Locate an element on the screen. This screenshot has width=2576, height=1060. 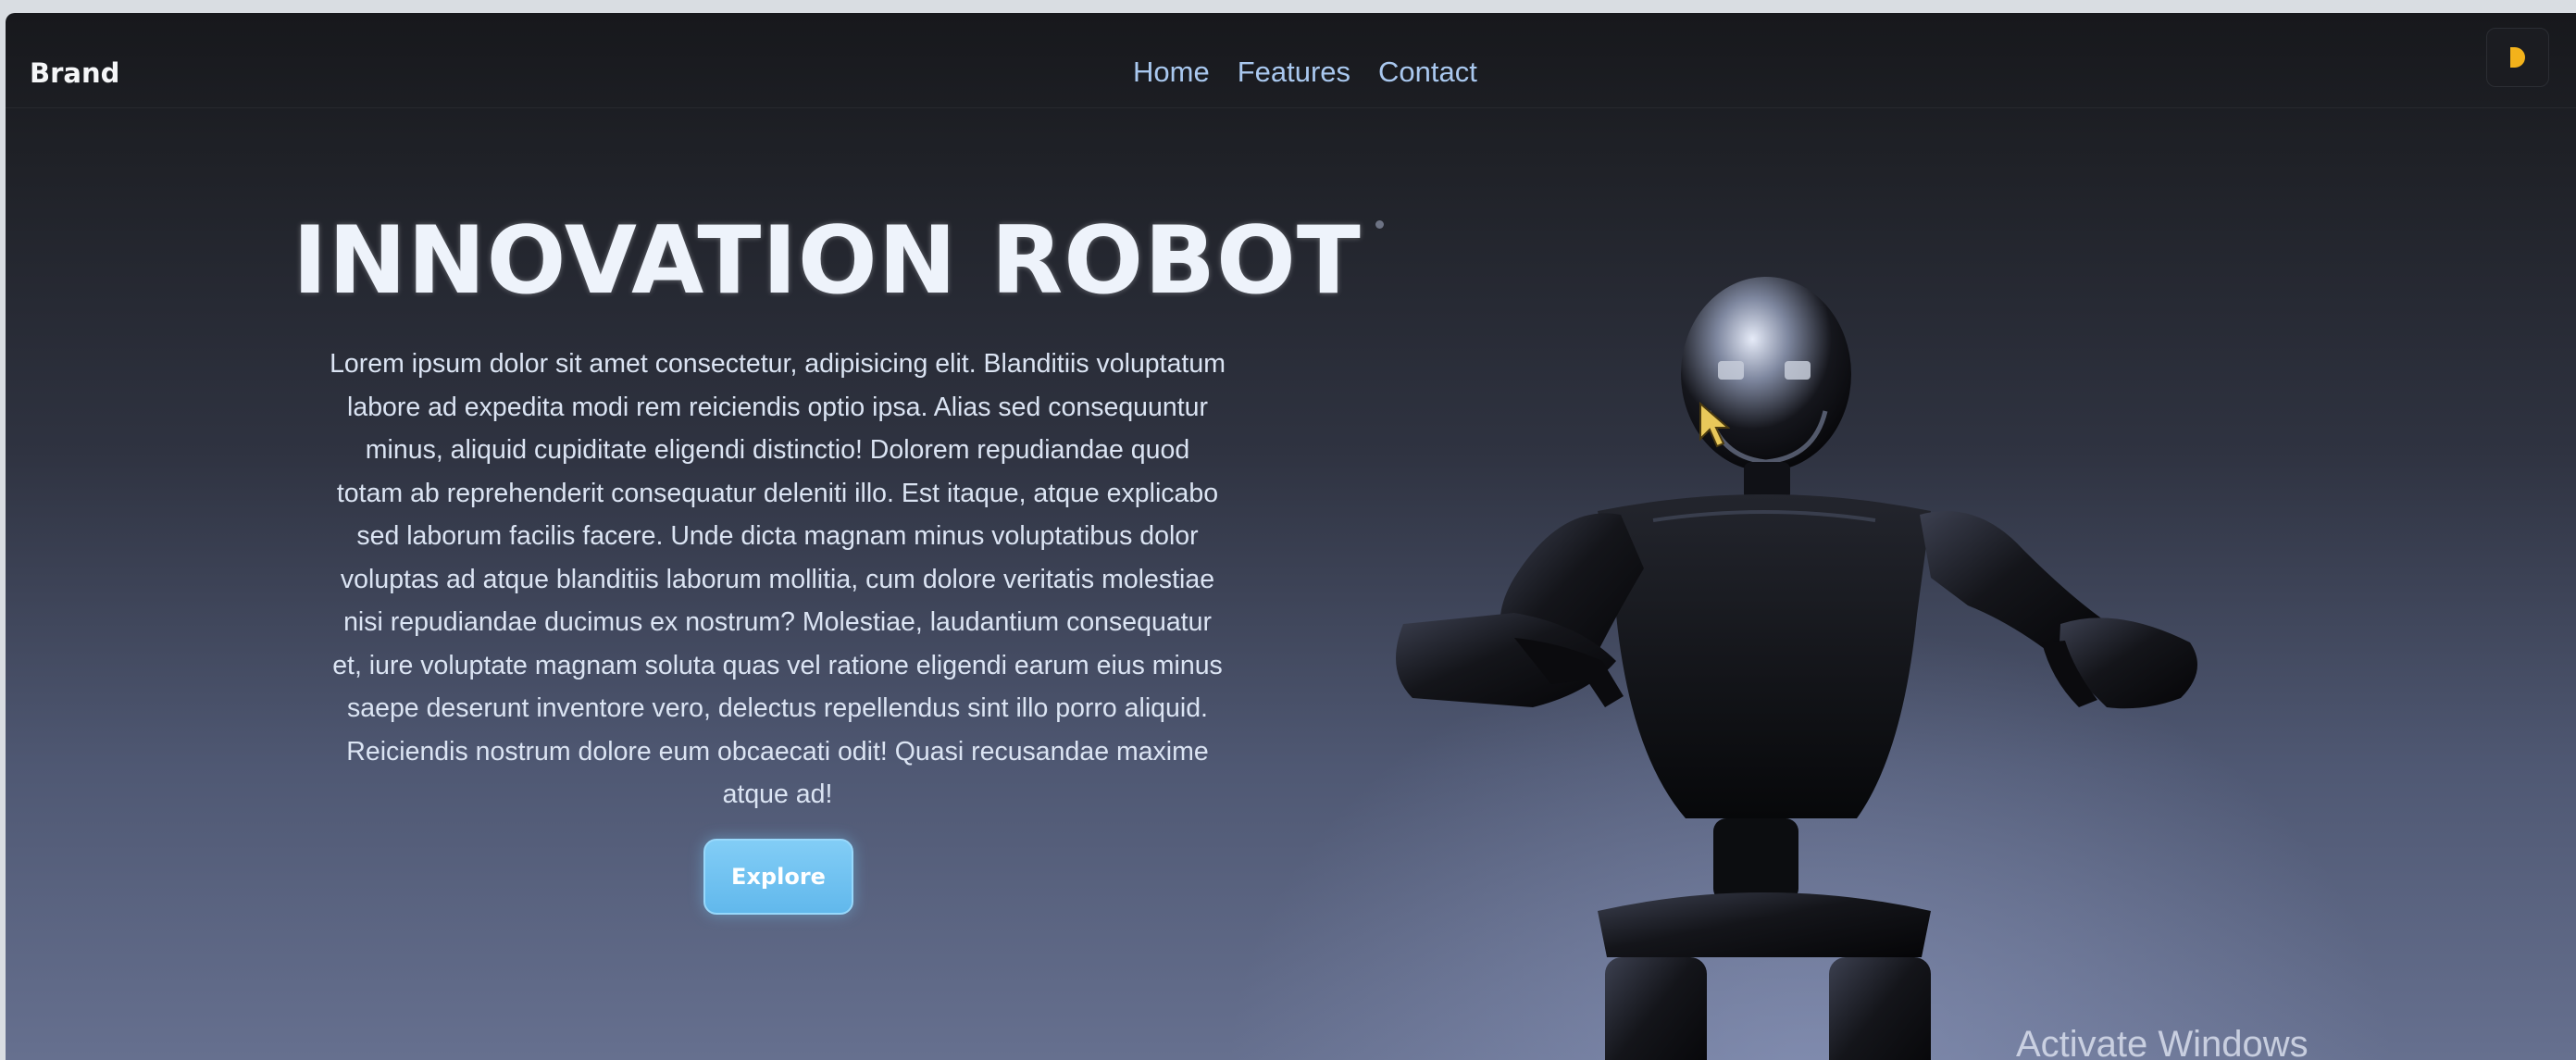
nav-links: Home Features Contact is located at coordinates (1305, 73).